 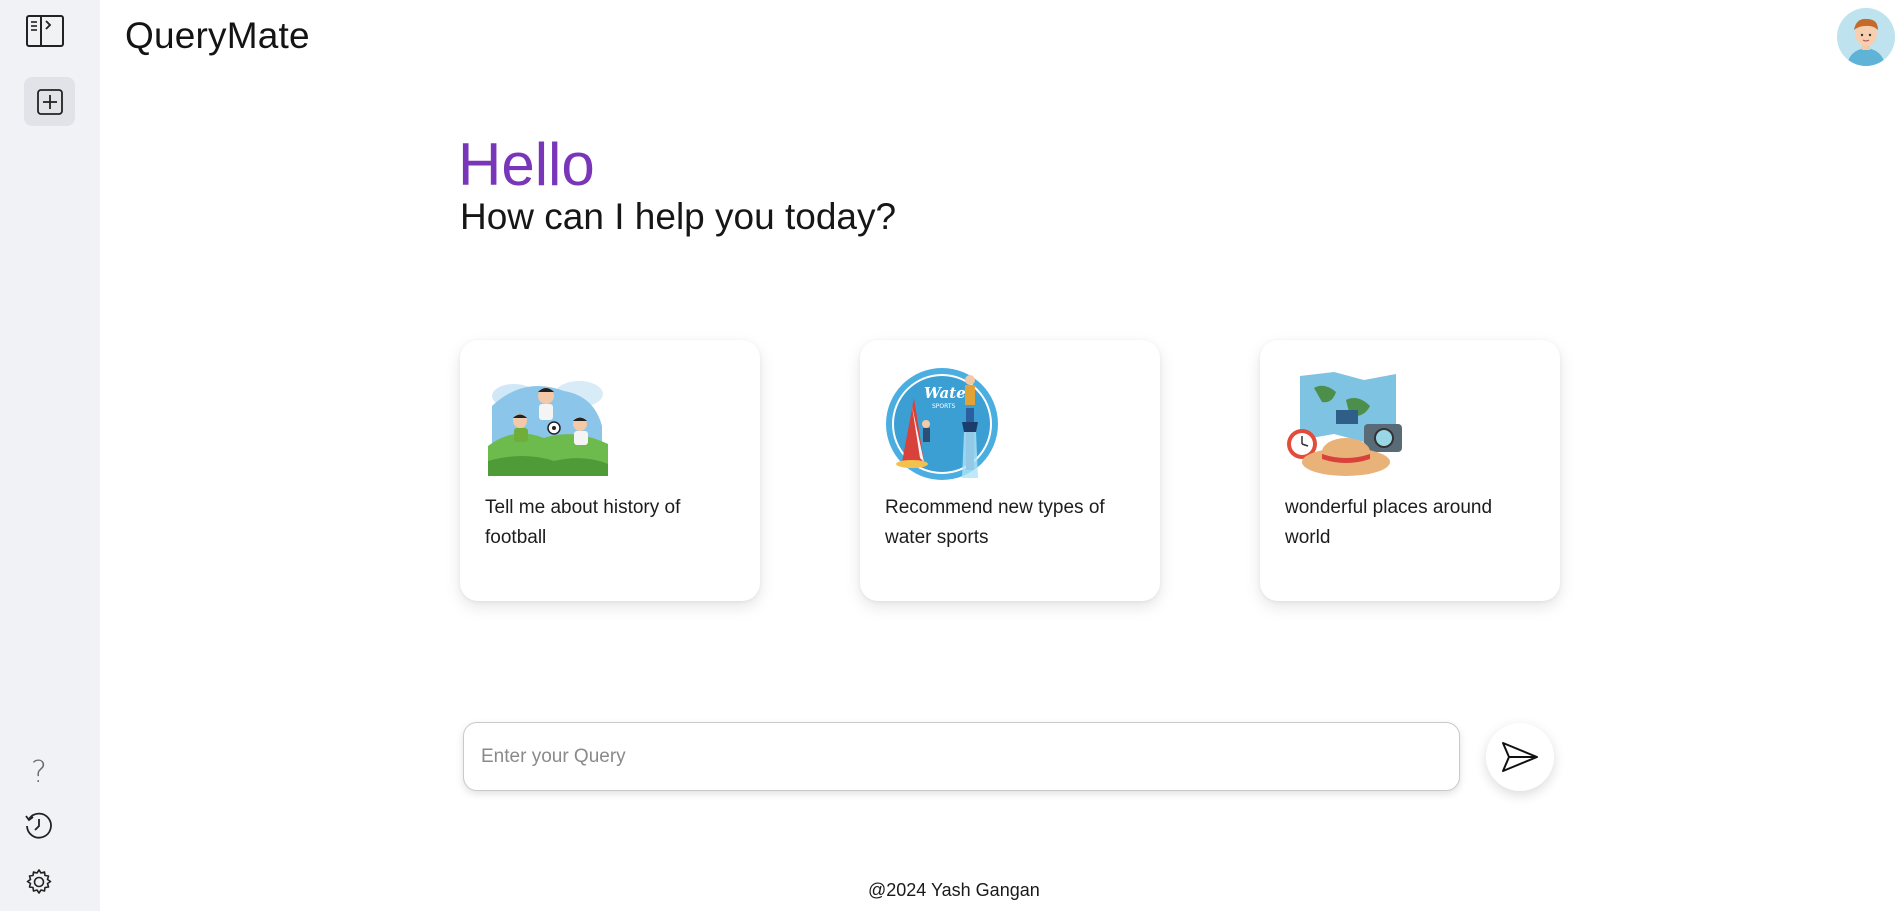 What do you see at coordinates (610, 470) in the screenshot?
I see `suggestion-card-football: Tell me about history of football` at bounding box center [610, 470].